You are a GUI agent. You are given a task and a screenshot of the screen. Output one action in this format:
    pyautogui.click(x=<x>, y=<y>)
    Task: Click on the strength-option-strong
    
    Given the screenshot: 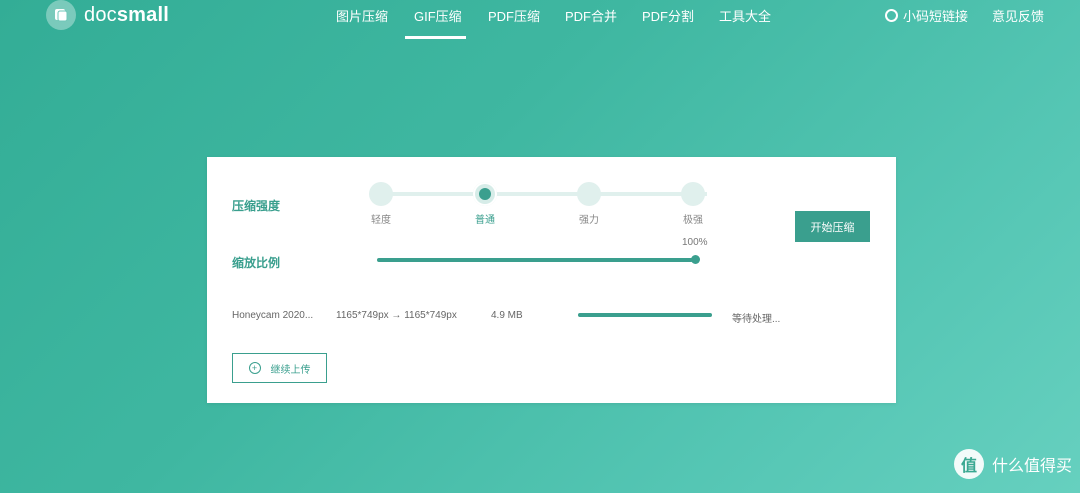 What is the action you would take?
    pyautogui.click(x=589, y=194)
    